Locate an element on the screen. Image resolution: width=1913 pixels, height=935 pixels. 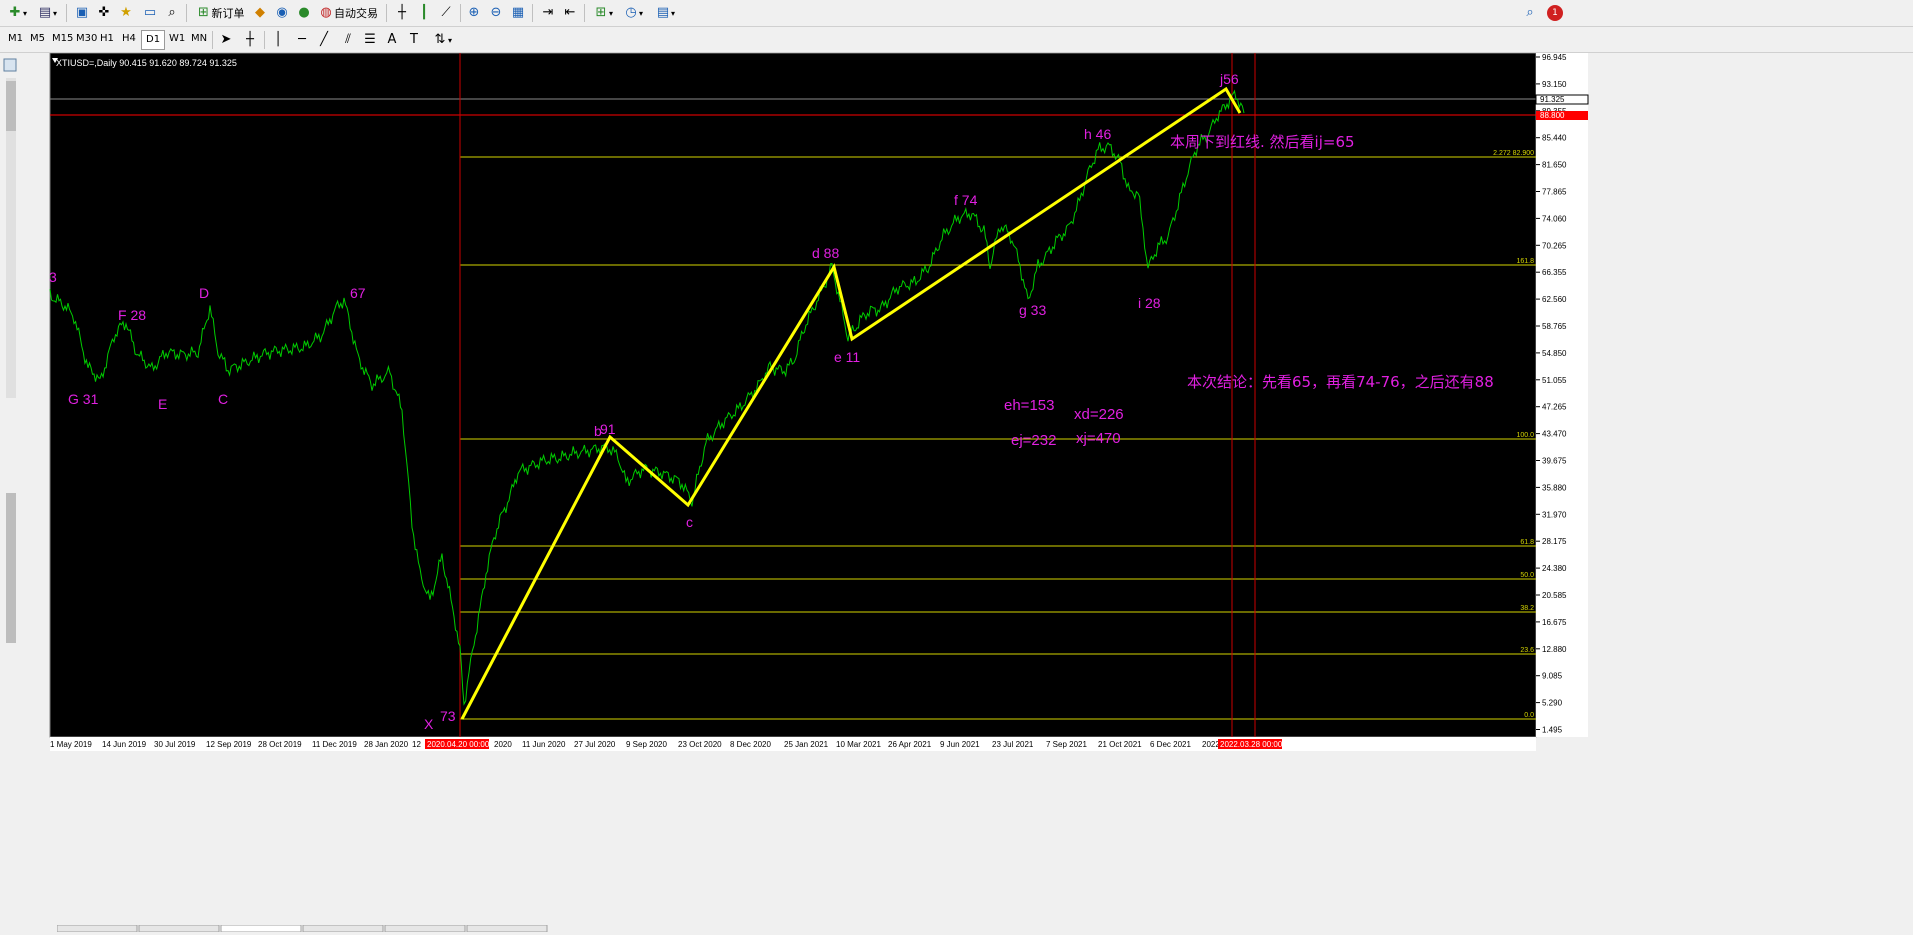
market-watch-icon: ▣ is located at coordinates (82, 12).